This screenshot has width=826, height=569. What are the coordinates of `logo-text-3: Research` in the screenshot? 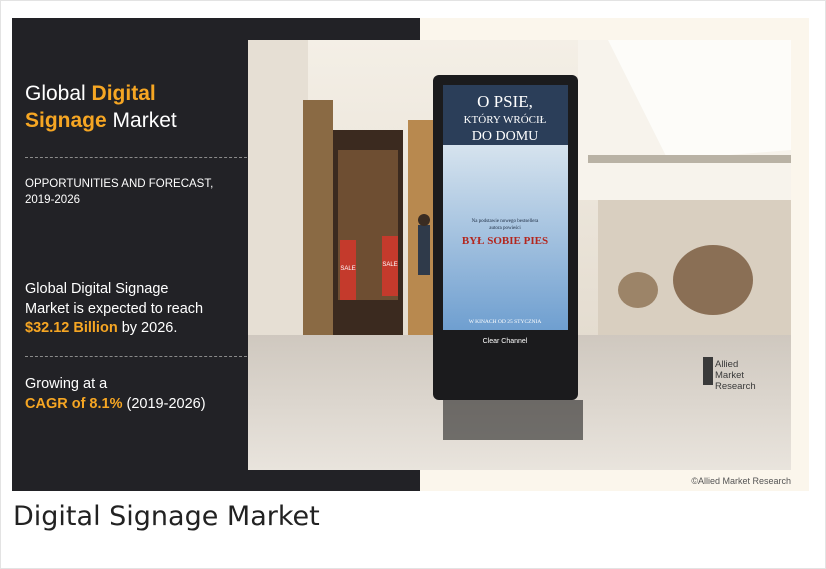 It's located at (735, 386).